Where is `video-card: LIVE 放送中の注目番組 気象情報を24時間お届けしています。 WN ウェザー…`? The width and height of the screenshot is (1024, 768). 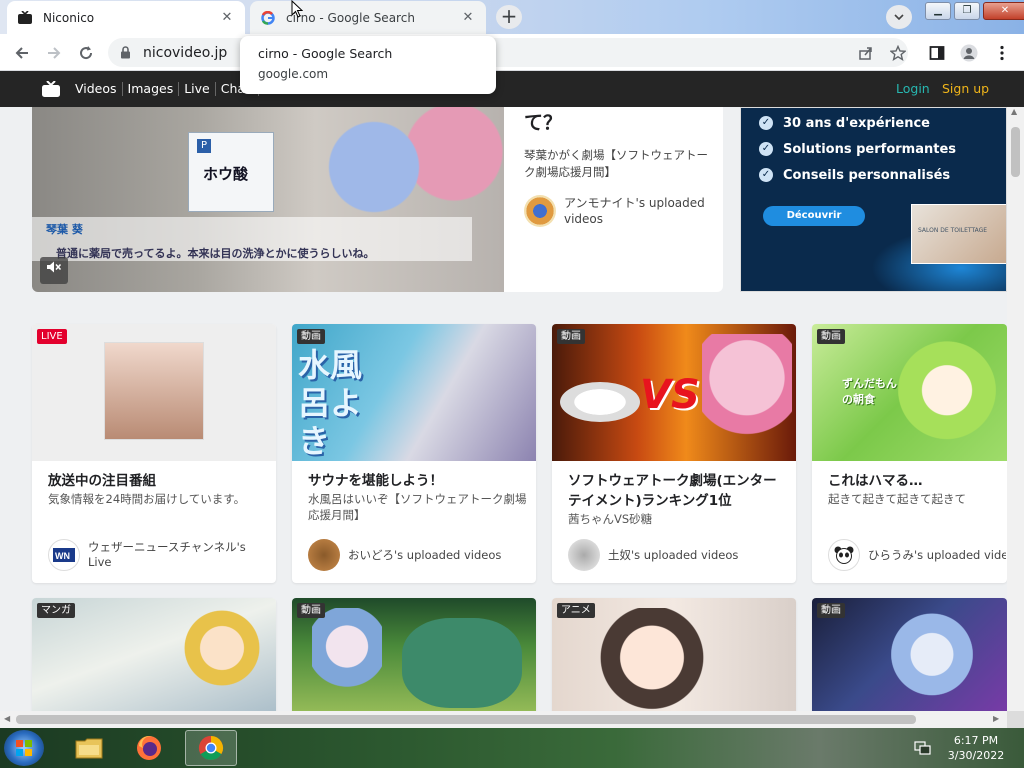 video-card: LIVE 放送中の注目番組 気象情報を24時間お届けしています。 WN ウェザー… is located at coordinates (154, 453).